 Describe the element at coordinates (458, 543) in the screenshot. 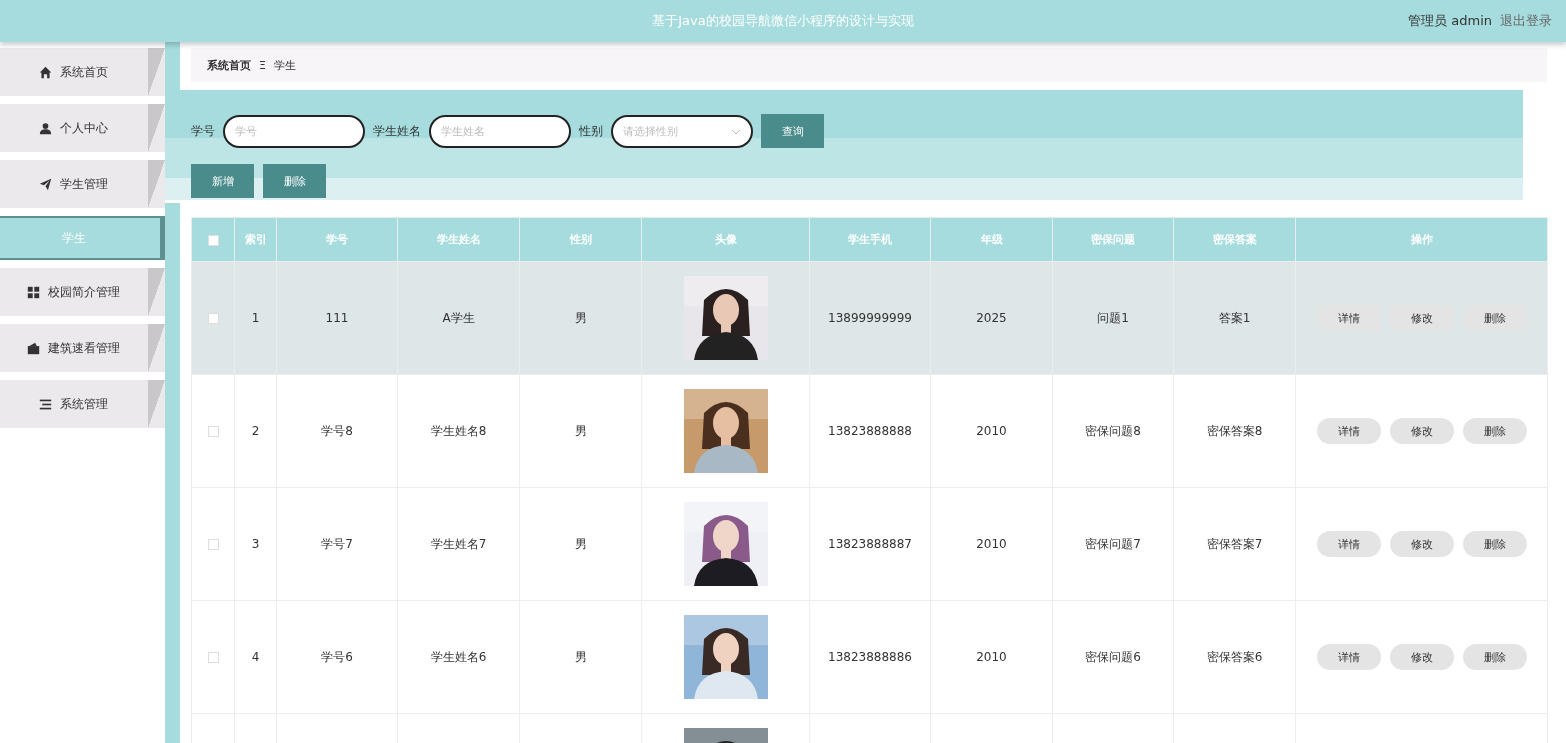

I see `table-cell: 学生姓名7` at that location.